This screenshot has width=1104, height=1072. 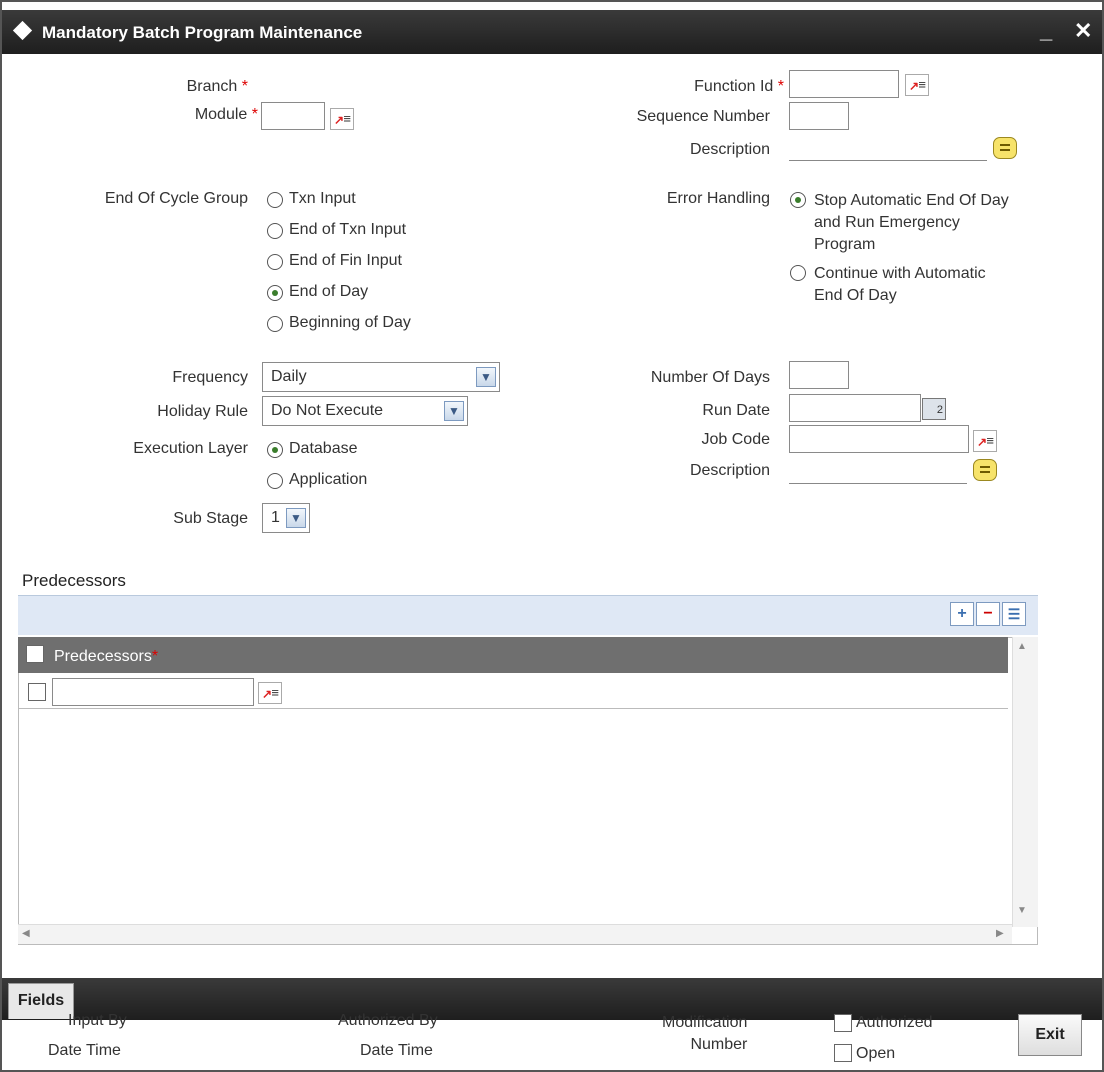 What do you see at coordinates (1022, 646) in the screenshot?
I see `scroll-up-icon: ▲` at bounding box center [1022, 646].